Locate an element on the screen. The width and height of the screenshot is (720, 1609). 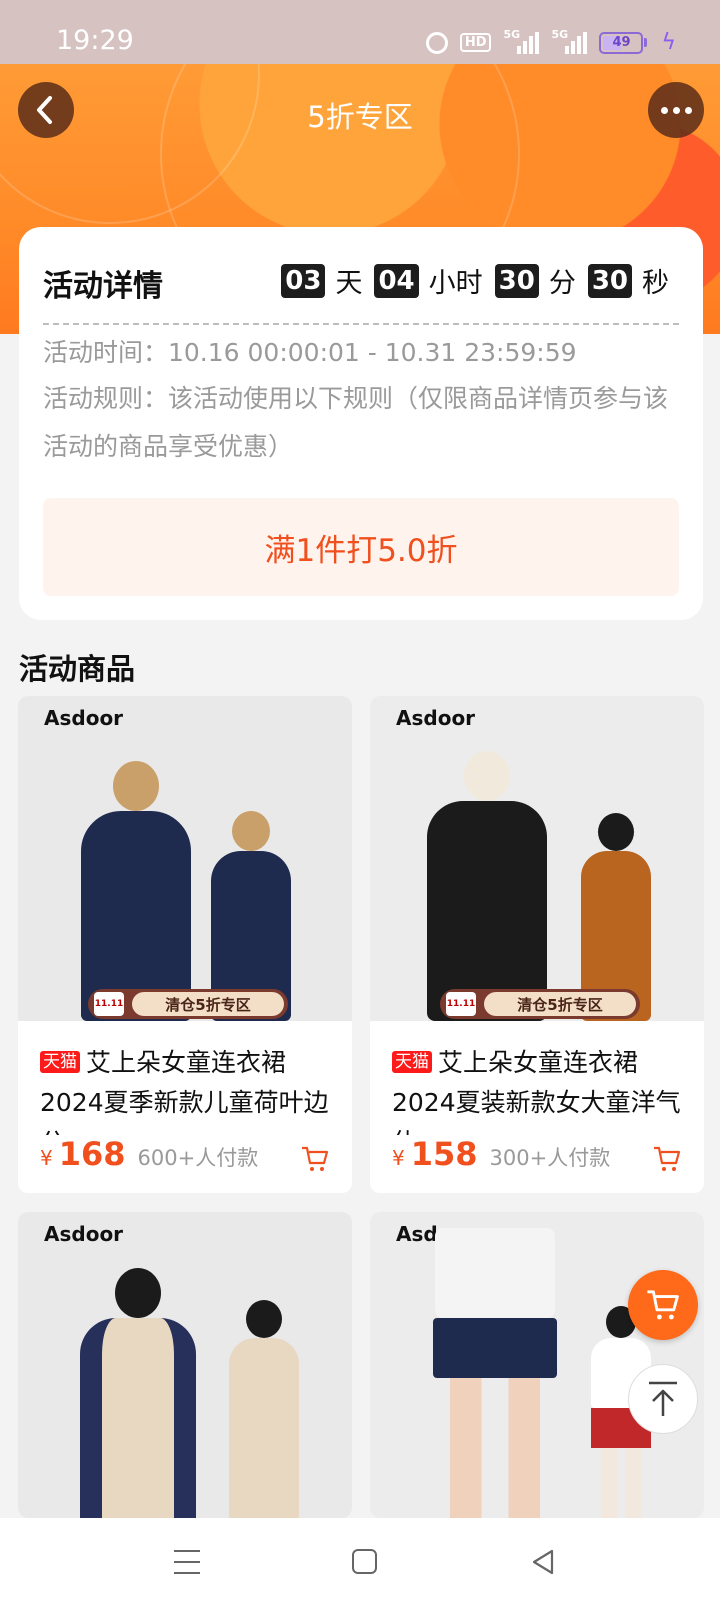
page-title: 5折专区 is located at coordinates (360, 117).